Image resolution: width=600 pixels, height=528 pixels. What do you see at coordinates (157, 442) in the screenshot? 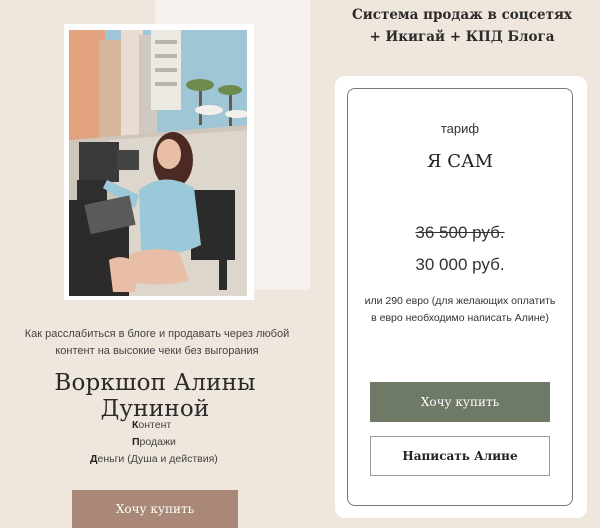
I see `pillar-text: родажи` at bounding box center [157, 442].